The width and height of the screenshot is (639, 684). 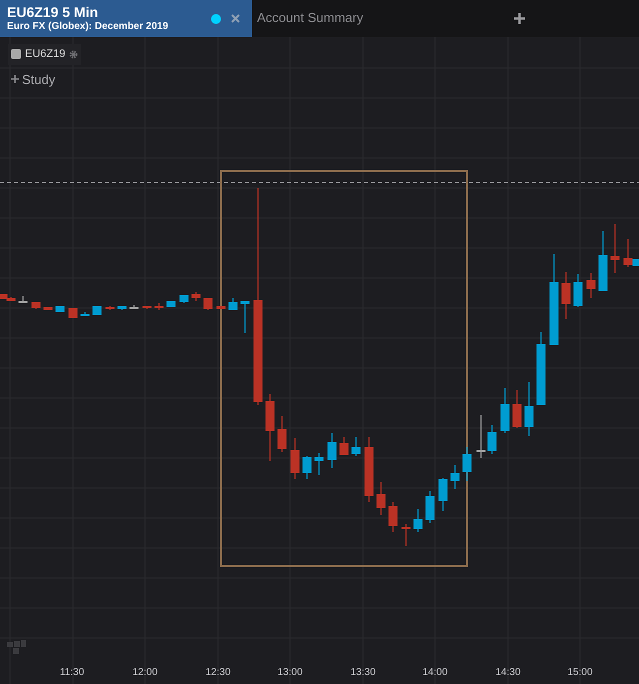 What do you see at coordinates (126, 18) in the screenshot?
I see `chart-tab: EU6Z19 5 Min Euro FX (Globex): December 2019` at bounding box center [126, 18].